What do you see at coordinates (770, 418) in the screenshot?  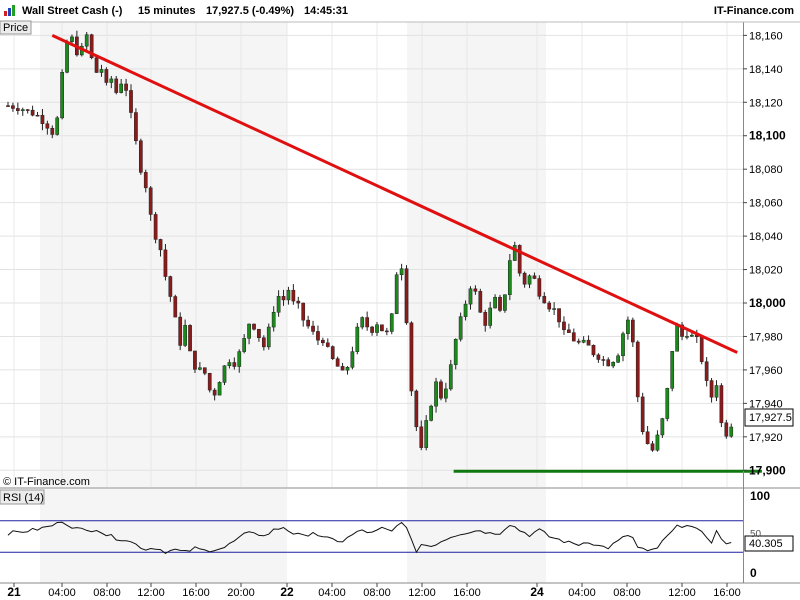 I see `last-price-value: 17,927.5` at bounding box center [770, 418].